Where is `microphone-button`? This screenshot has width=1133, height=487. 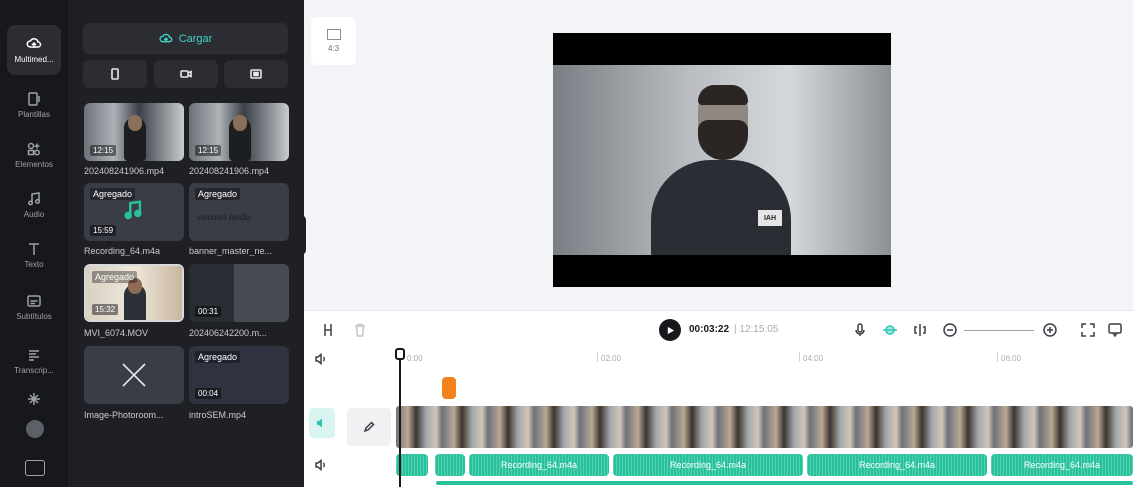
microphone-button is located at coordinates (860, 330).